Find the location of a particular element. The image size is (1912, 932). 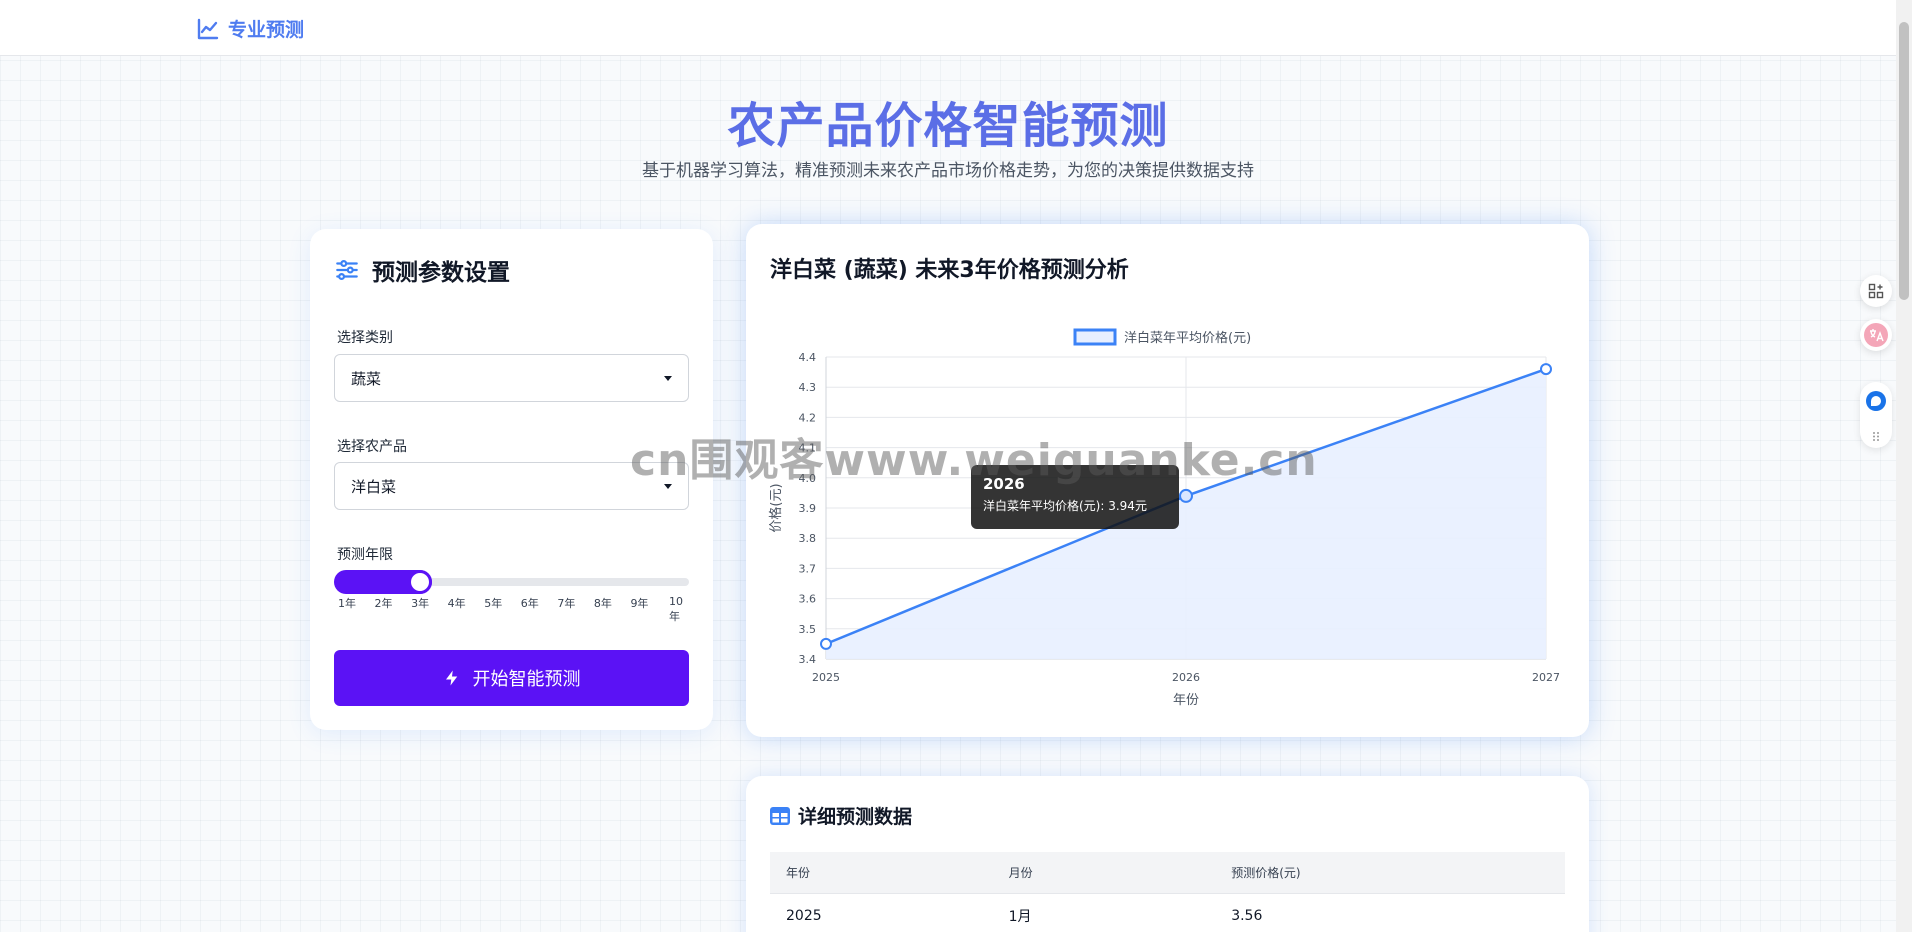

x-axis-label: 年份 is located at coordinates (1186, 700).